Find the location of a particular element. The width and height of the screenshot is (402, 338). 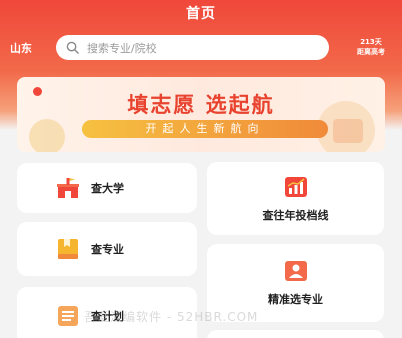

menu-label: 查专业 is located at coordinates (107, 249).